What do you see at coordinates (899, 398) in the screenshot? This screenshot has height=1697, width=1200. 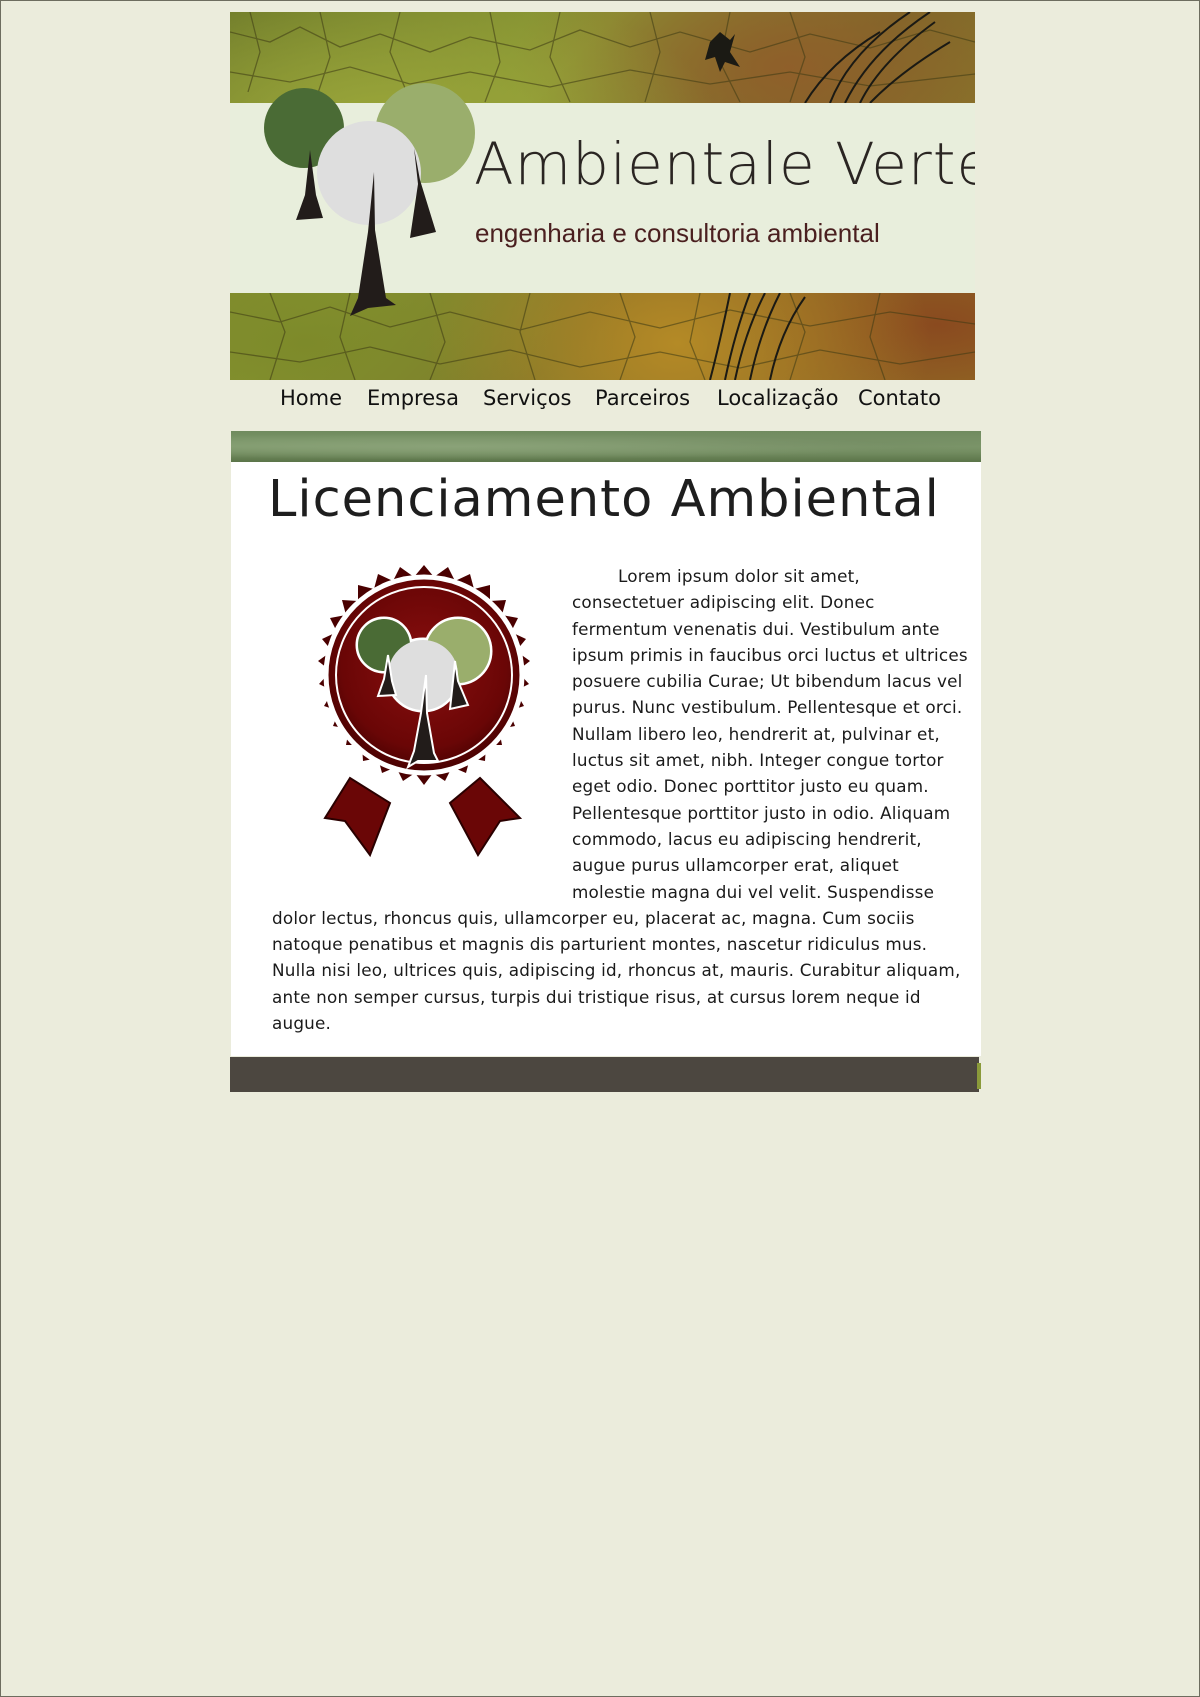 I see `nav-item-contato: Contato` at bounding box center [899, 398].